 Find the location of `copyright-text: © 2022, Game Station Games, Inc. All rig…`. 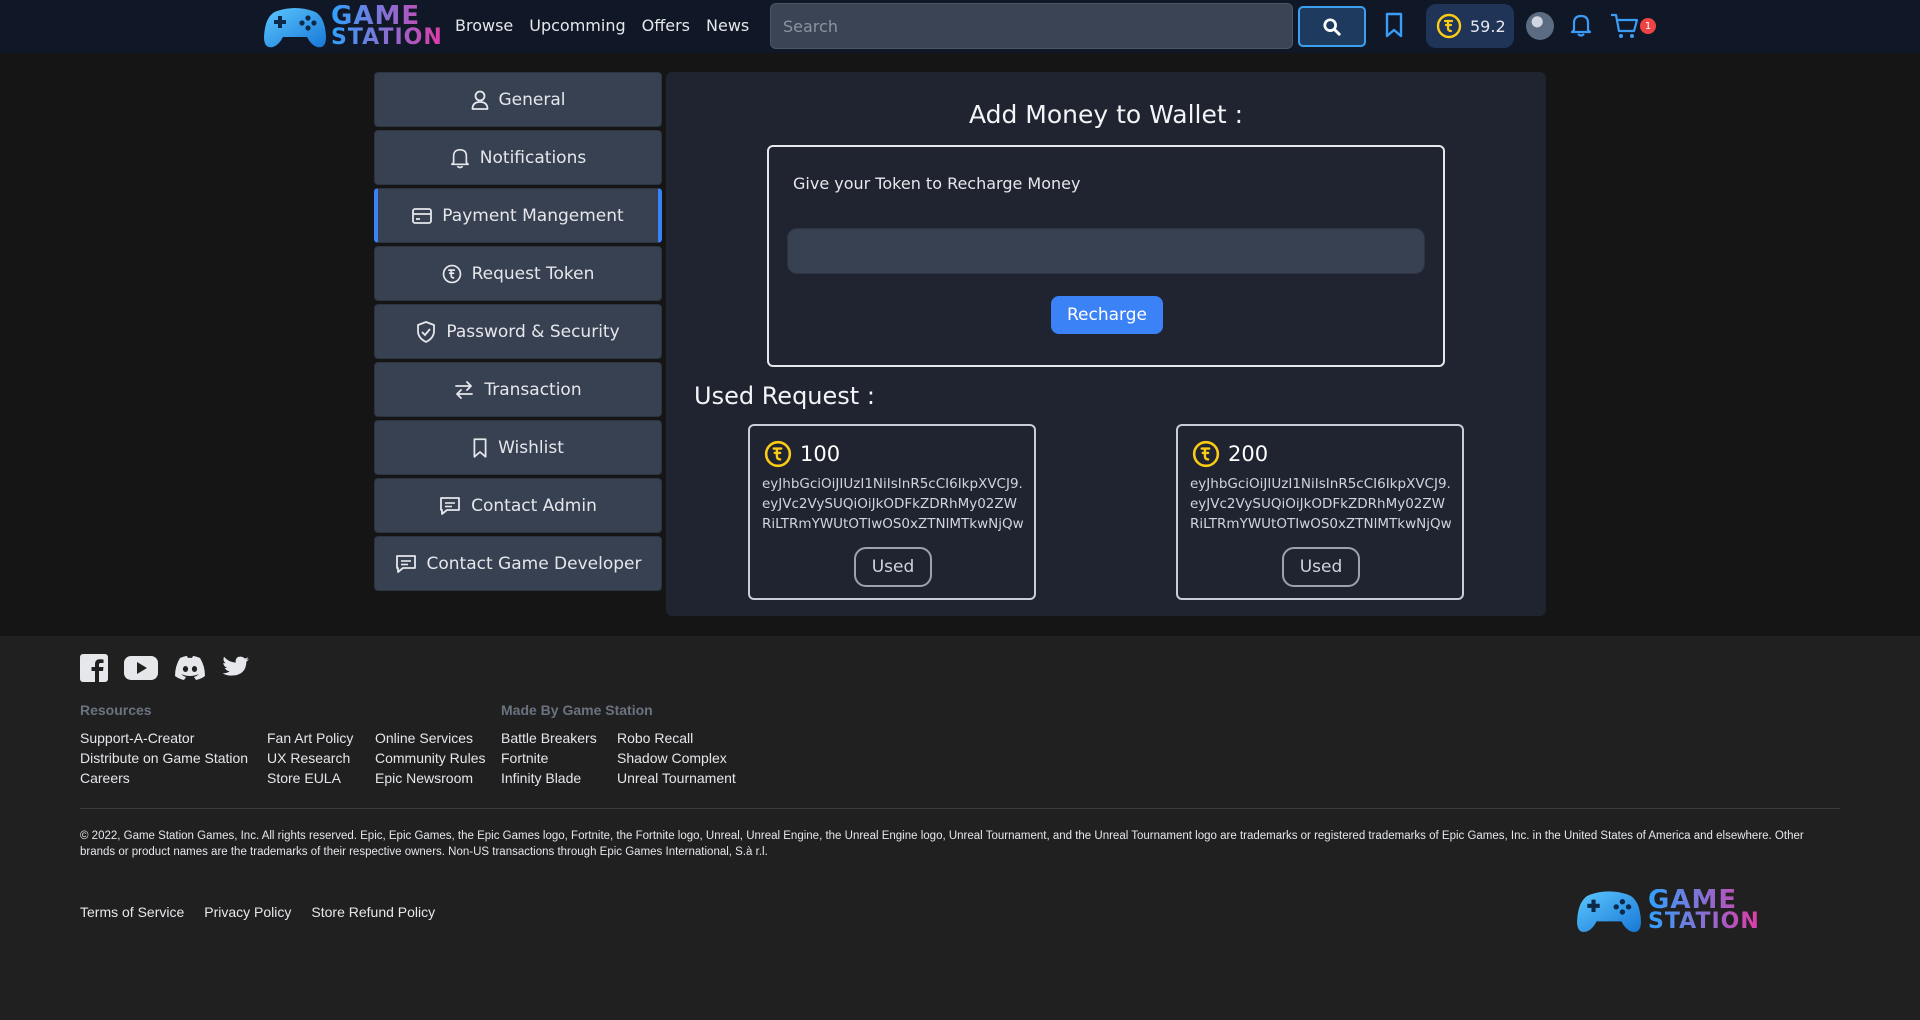

copyright-text: © 2022, Game Station Games, Inc. All rig… is located at coordinates (942, 844).